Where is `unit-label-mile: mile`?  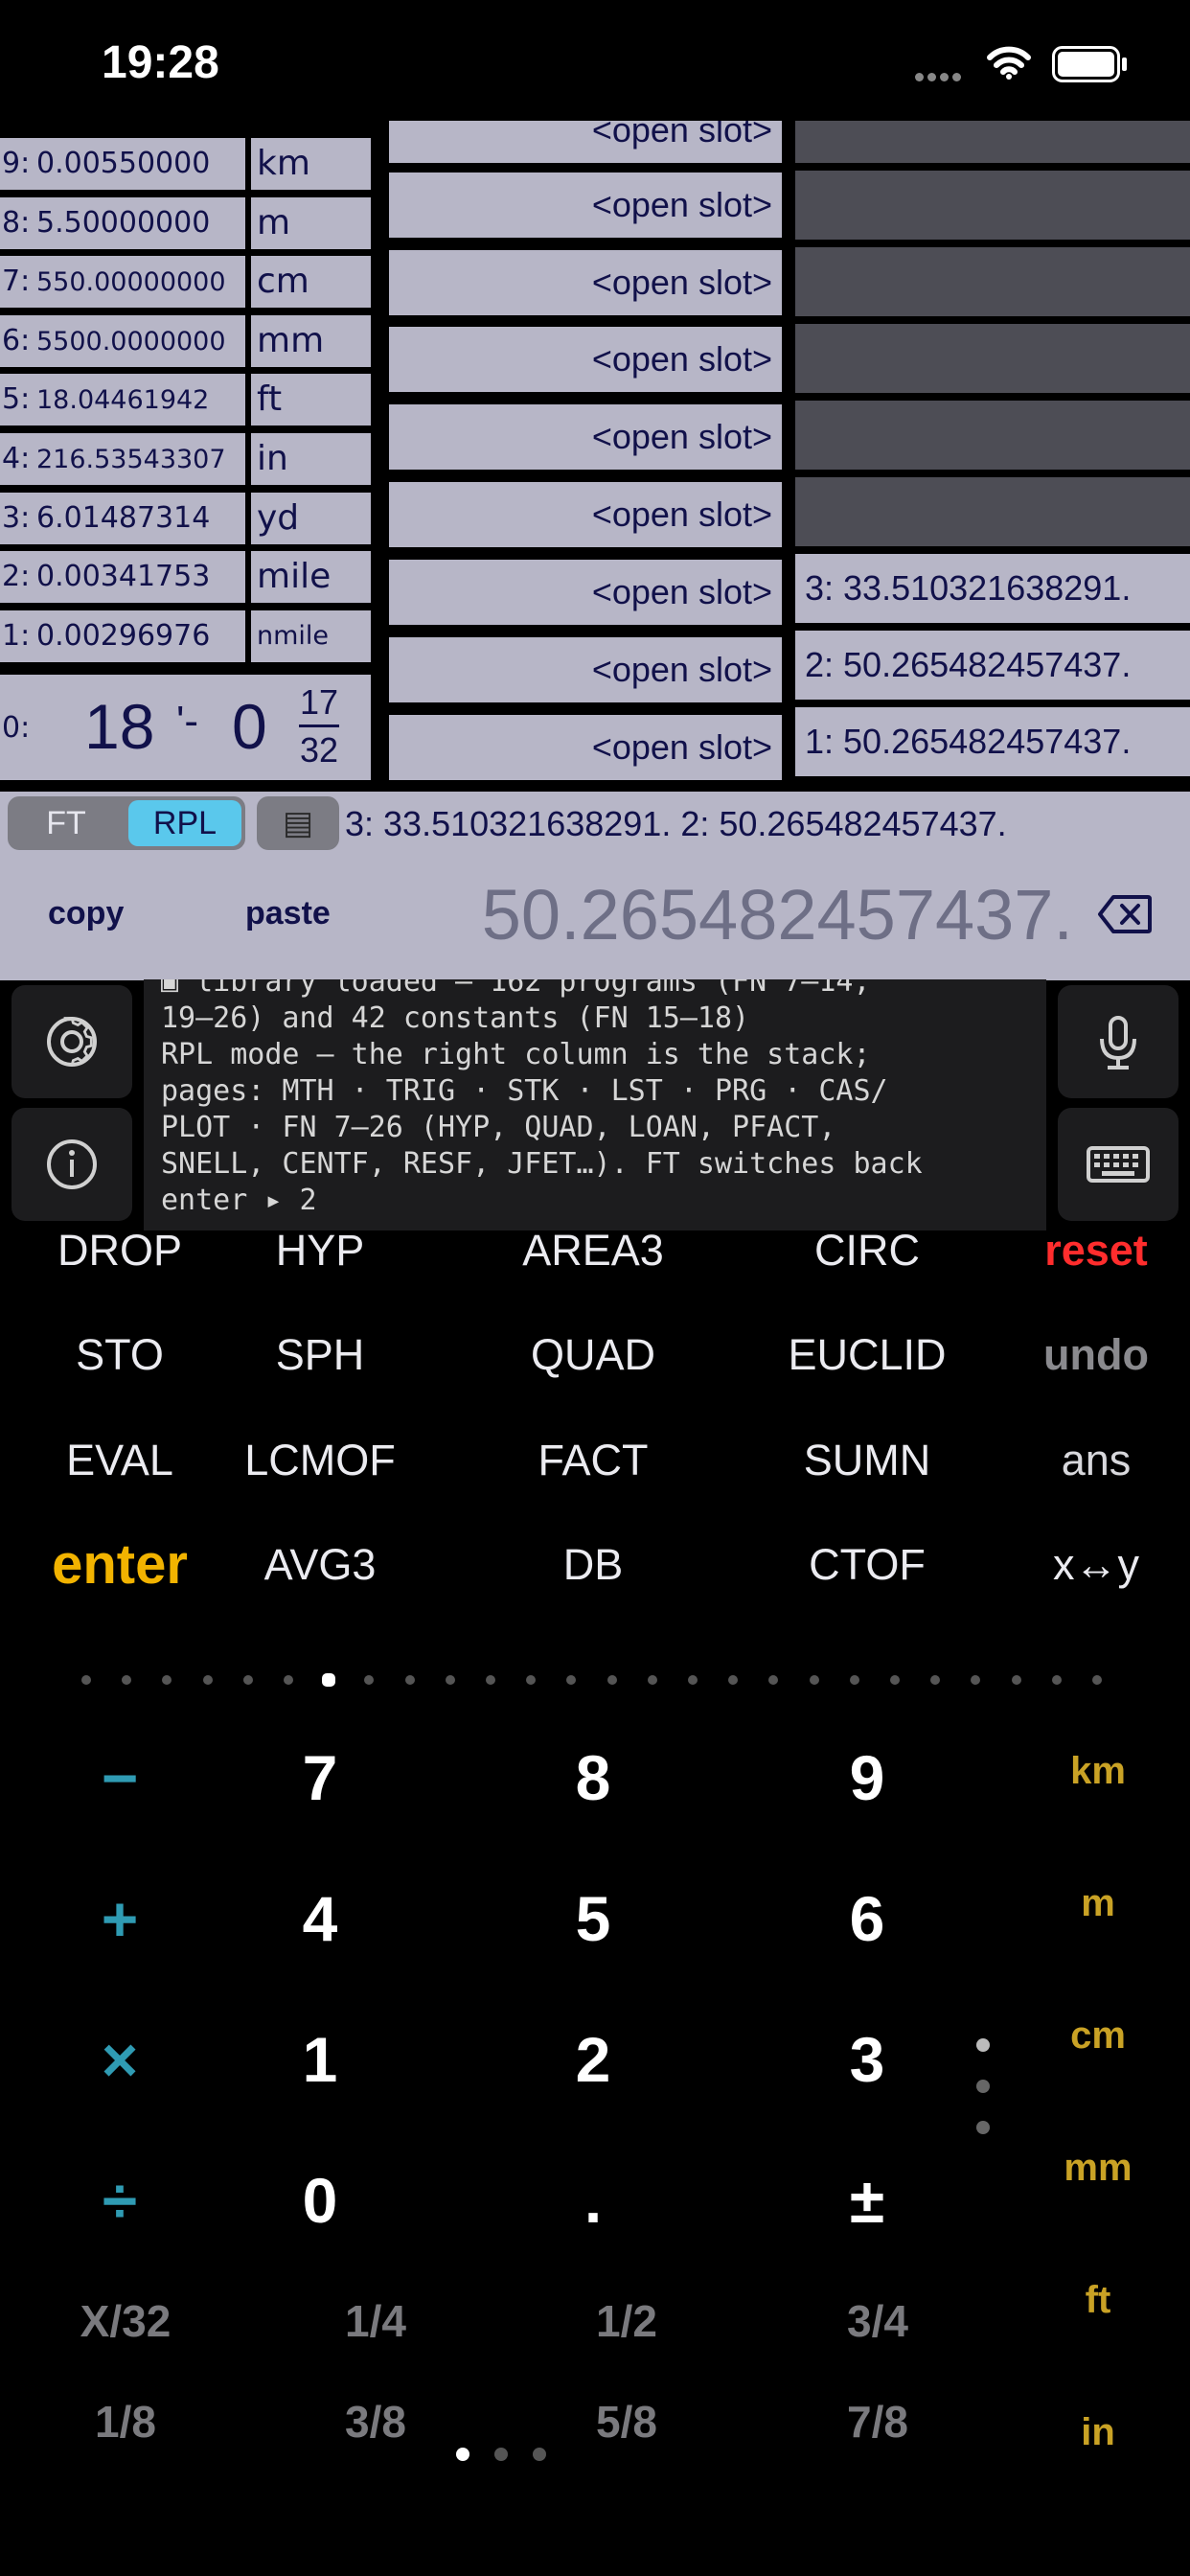 unit-label-mile: mile is located at coordinates (311, 577).